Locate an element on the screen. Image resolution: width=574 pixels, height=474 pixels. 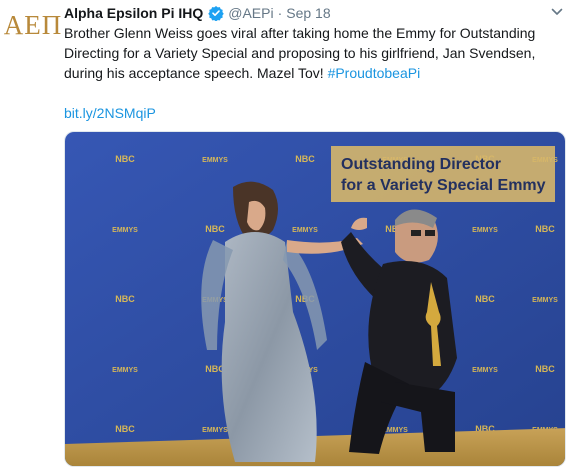
photo-caption-line1: Outstanding Director is located at coordinates (421, 164).